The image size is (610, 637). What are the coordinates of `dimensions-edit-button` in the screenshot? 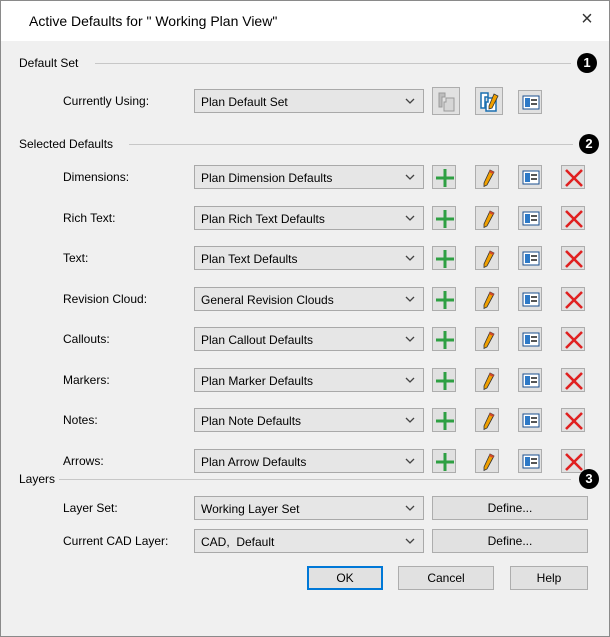 It's located at (487, 177).